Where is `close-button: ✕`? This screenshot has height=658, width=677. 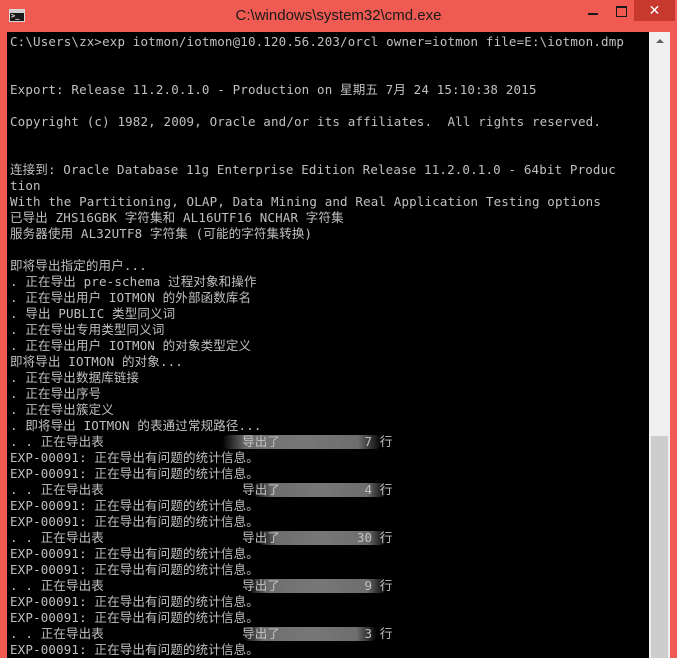 close-button: ✕ is located at coordinates (654, 10).